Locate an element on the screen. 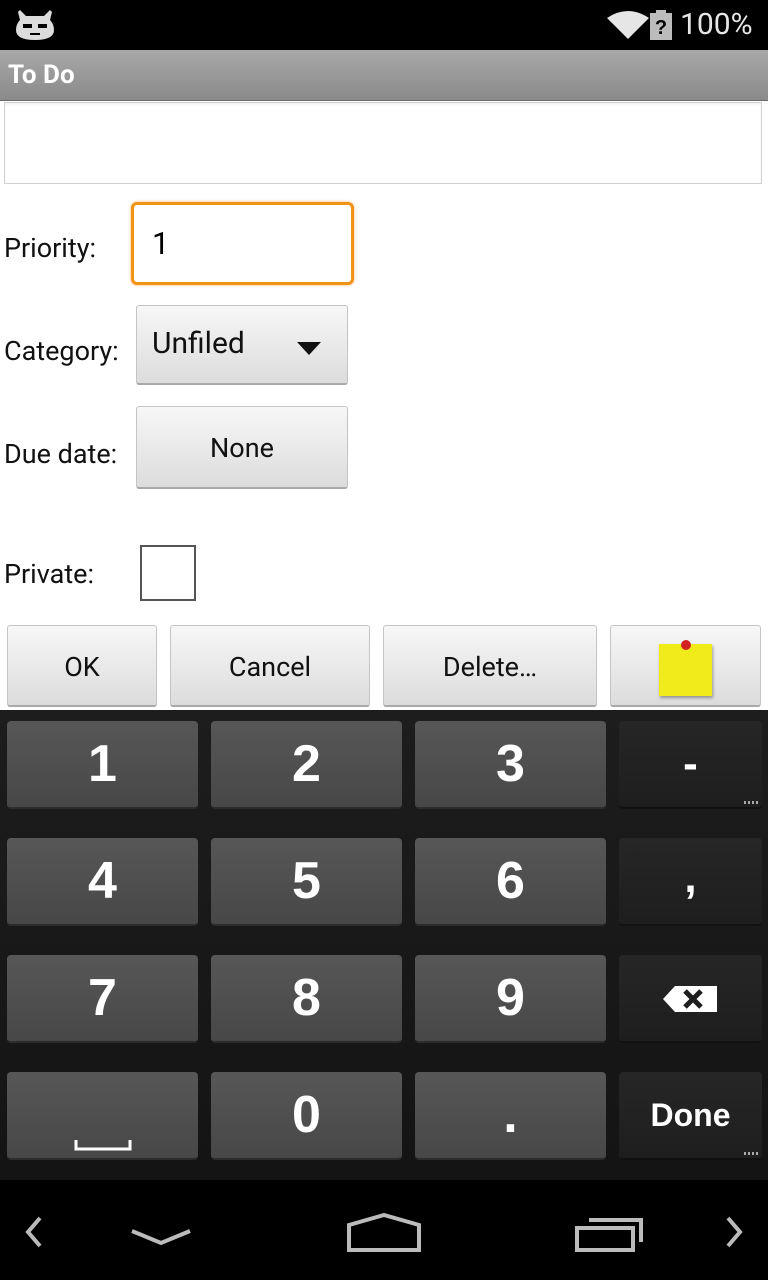 The image size is (768, 1280). sticky-note-icon is located at coordinates (685, 668).